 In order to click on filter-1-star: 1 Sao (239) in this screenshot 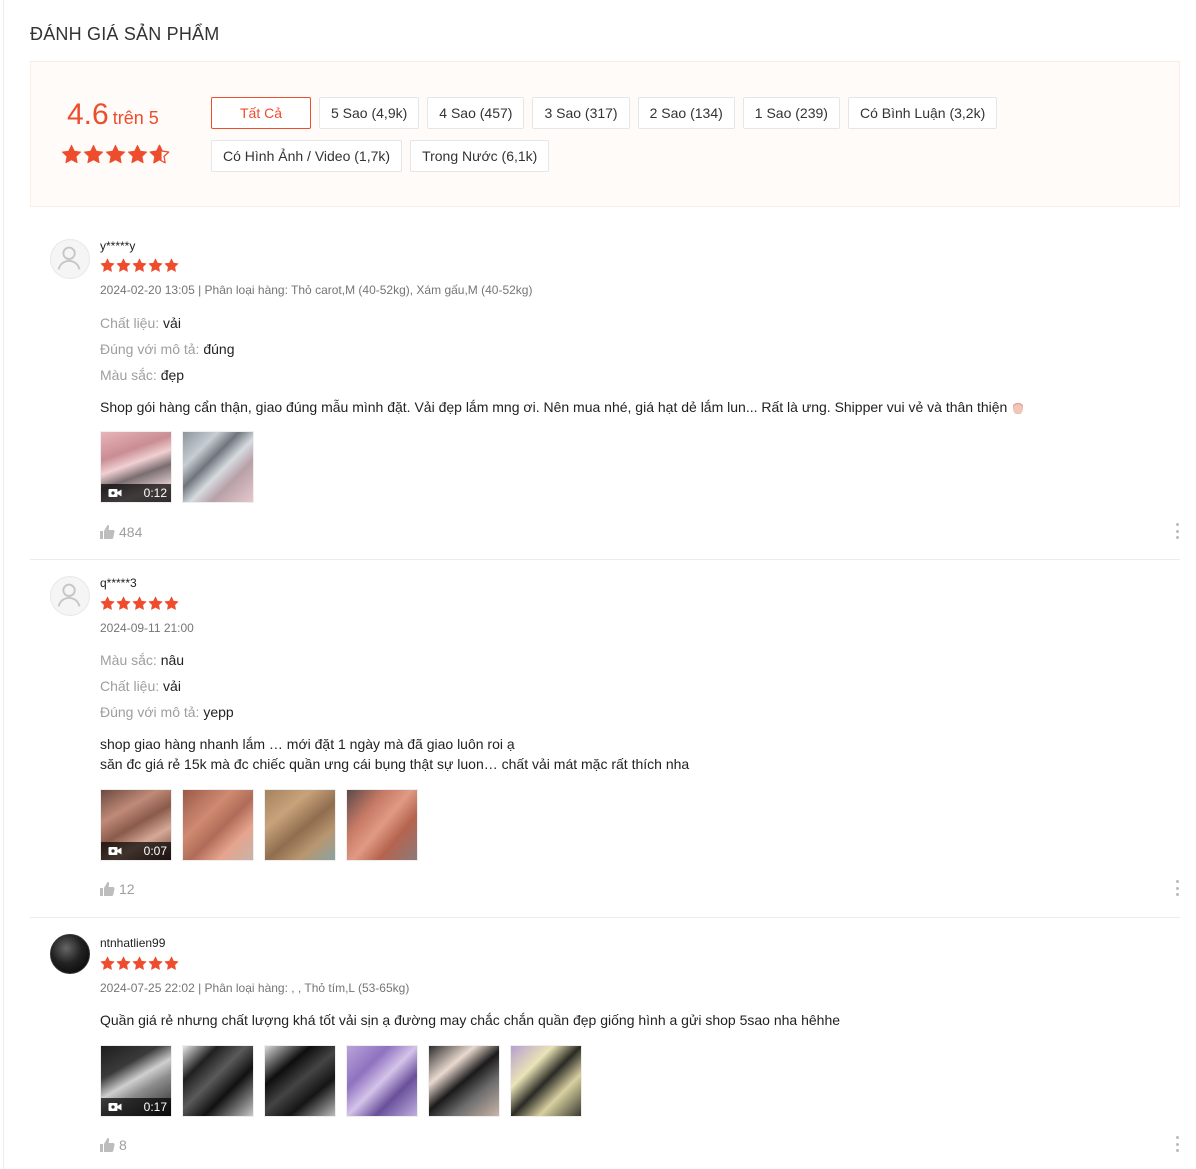, I will do `click(791, 113)`.